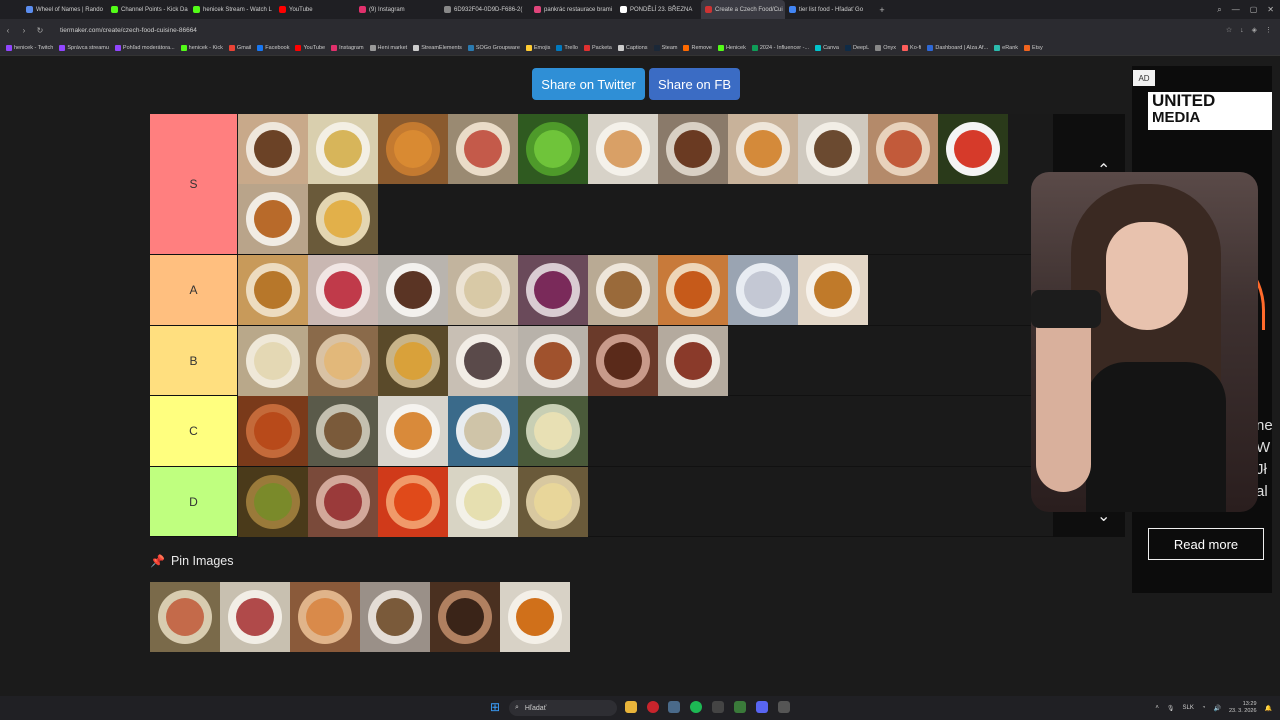 The image size is (1280, 720). I want to click on browser-tab: pankrác restaurace brami, so click(573, 9).